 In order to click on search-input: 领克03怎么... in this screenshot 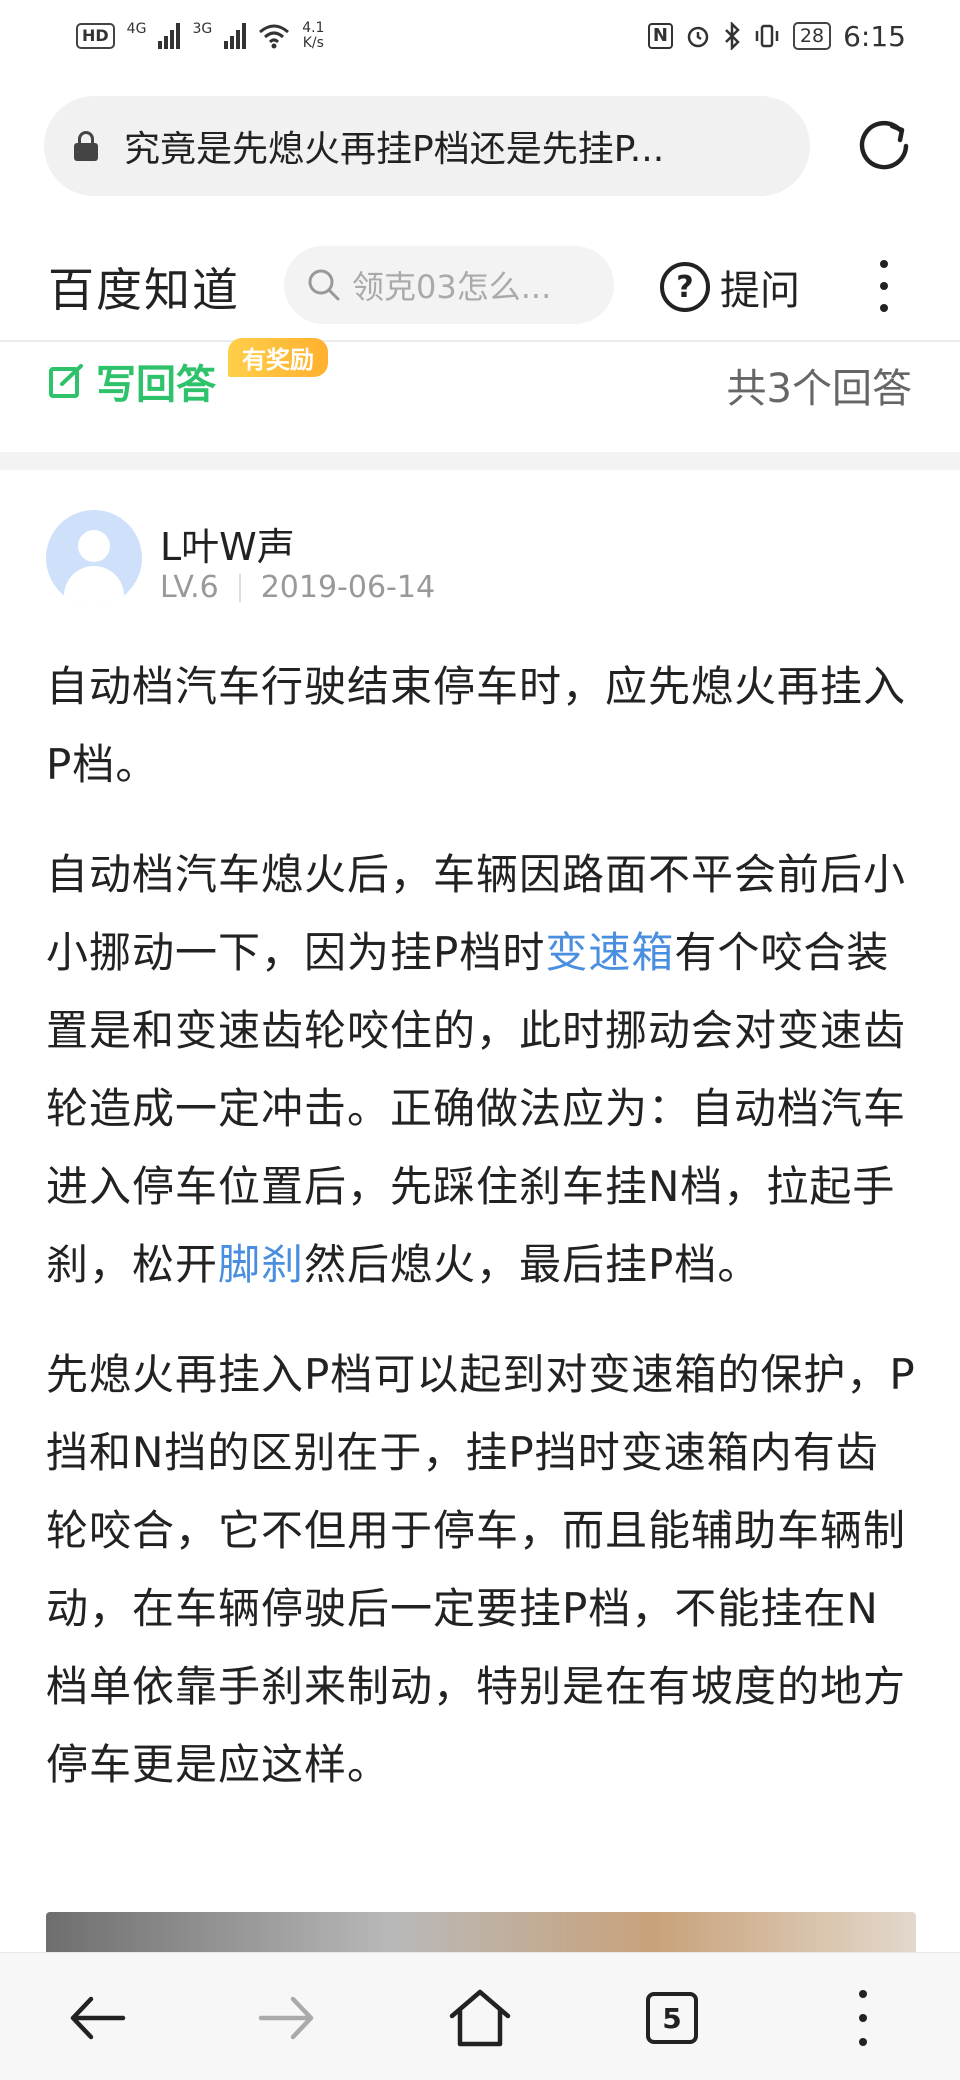, I will do `click(449, 285)`.